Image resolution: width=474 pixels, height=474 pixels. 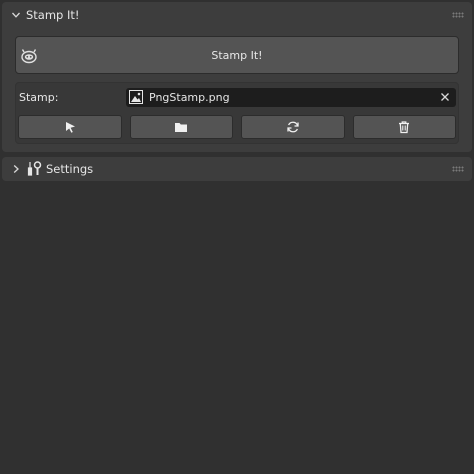 What do you see at coordinates (291, 97) in the screenshot?
I see `stamp-file-field: PngStamp.png` at bounding box center [291, 97].